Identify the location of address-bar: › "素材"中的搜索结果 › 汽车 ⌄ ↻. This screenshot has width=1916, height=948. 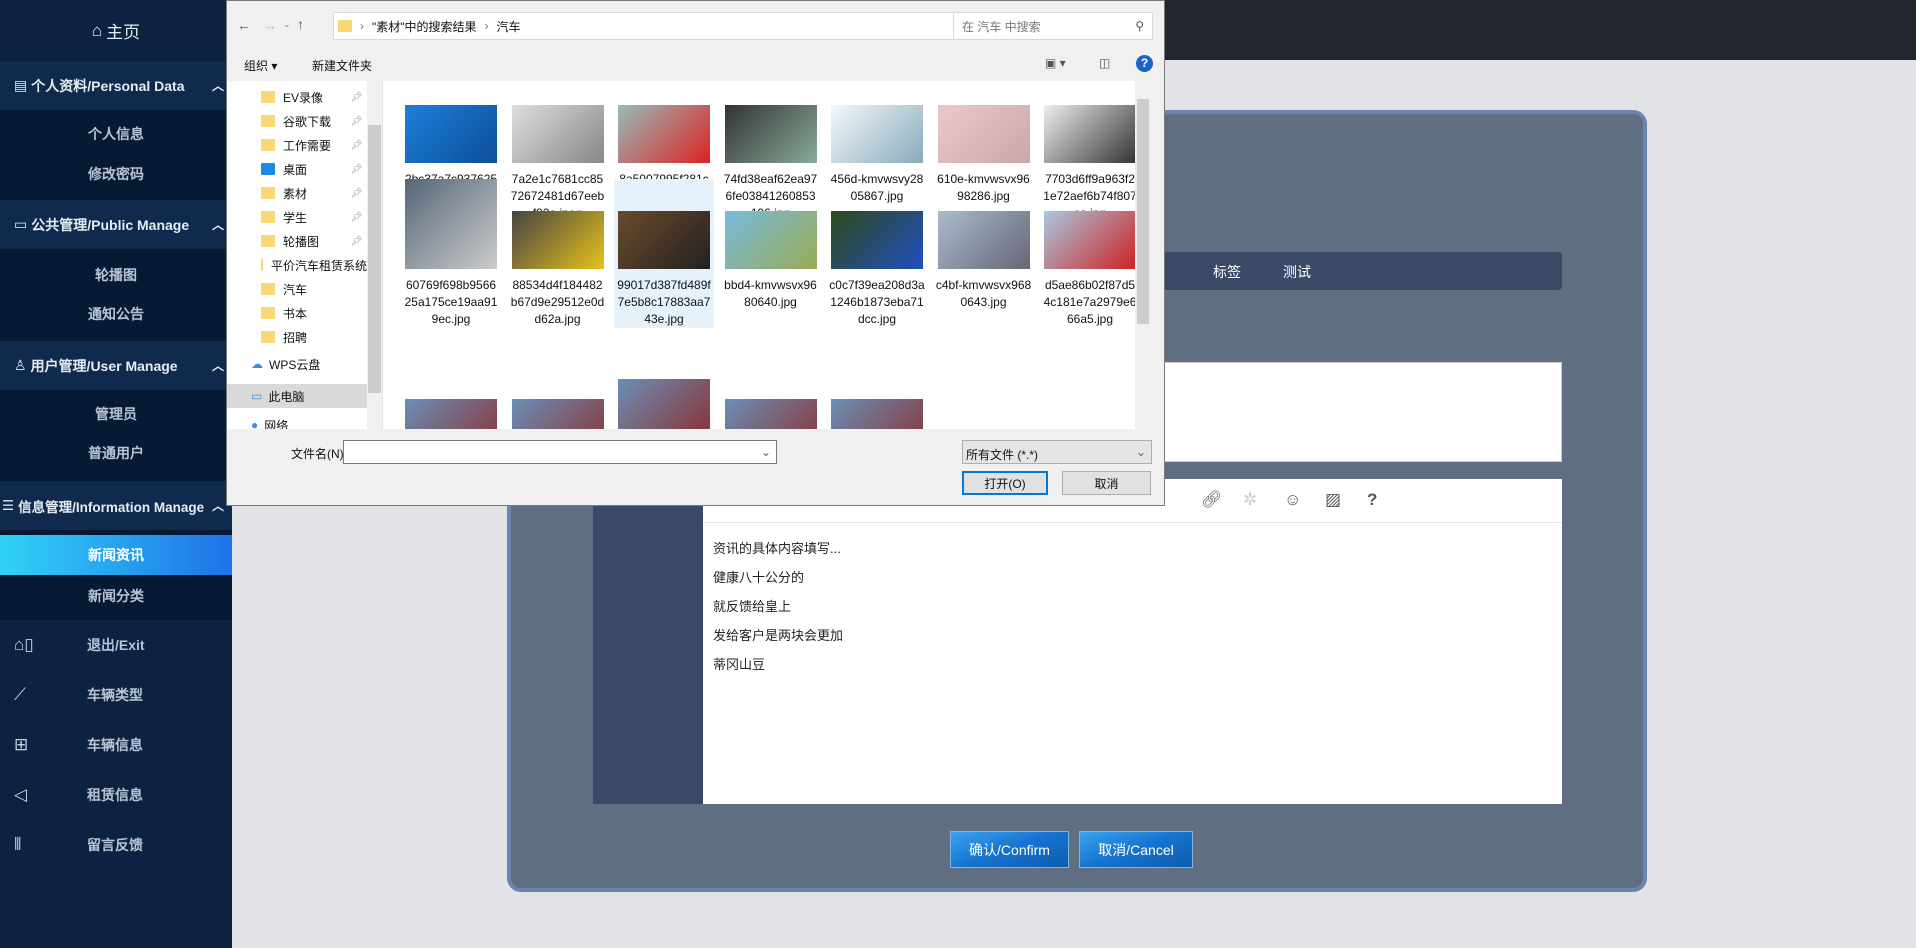
(671, 26).